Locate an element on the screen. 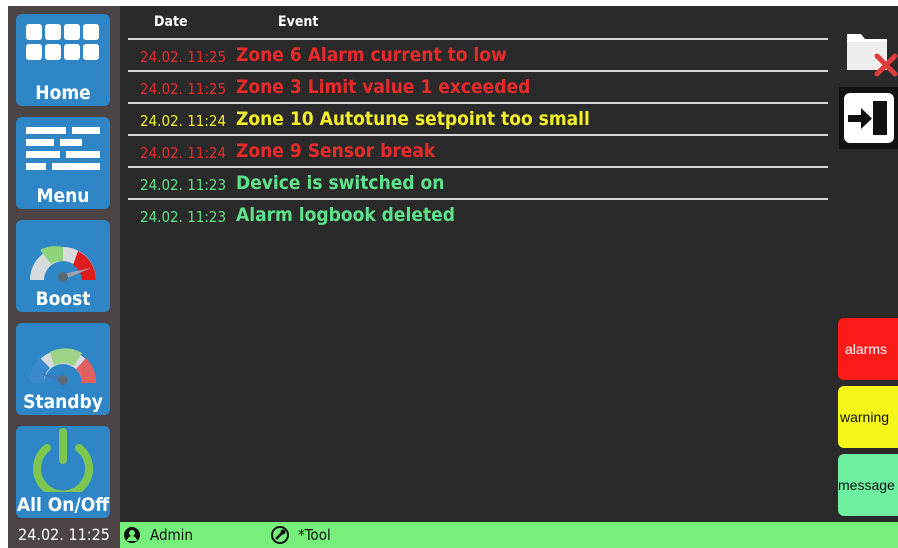 This screenshot has height=548, width=898. power-icon is located at coordinates (63, 460).